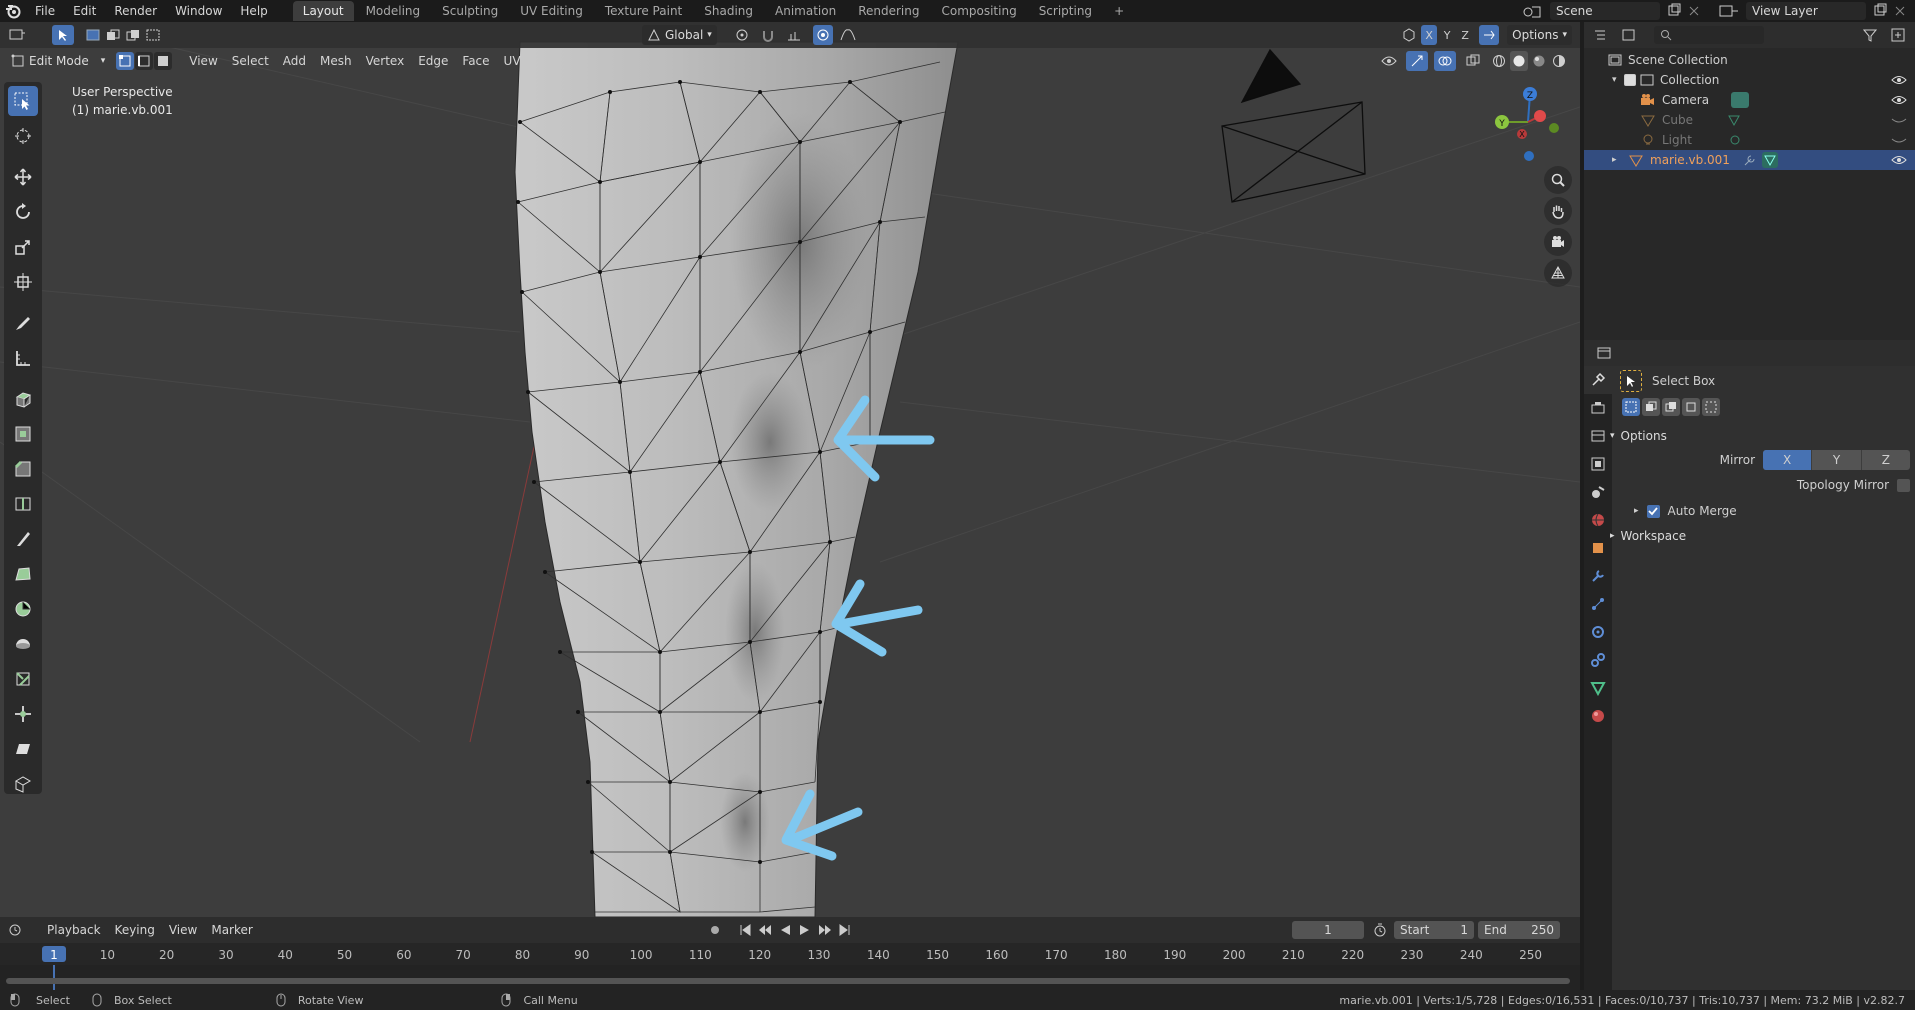  What do you see at coordinates (23, 504) in the screenshot?
I see `loop-cut-tool` at bounding box center [23, 504].